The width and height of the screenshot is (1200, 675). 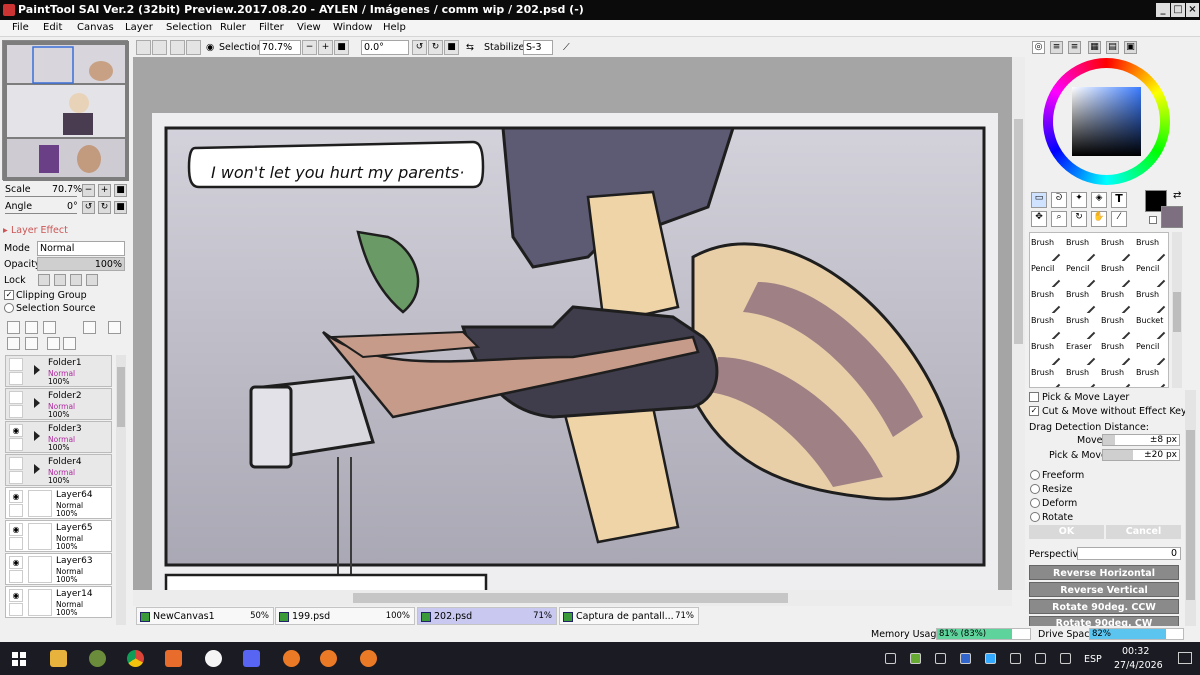 I want to click on menu-selection: Selection, so click(x=189, y=27).